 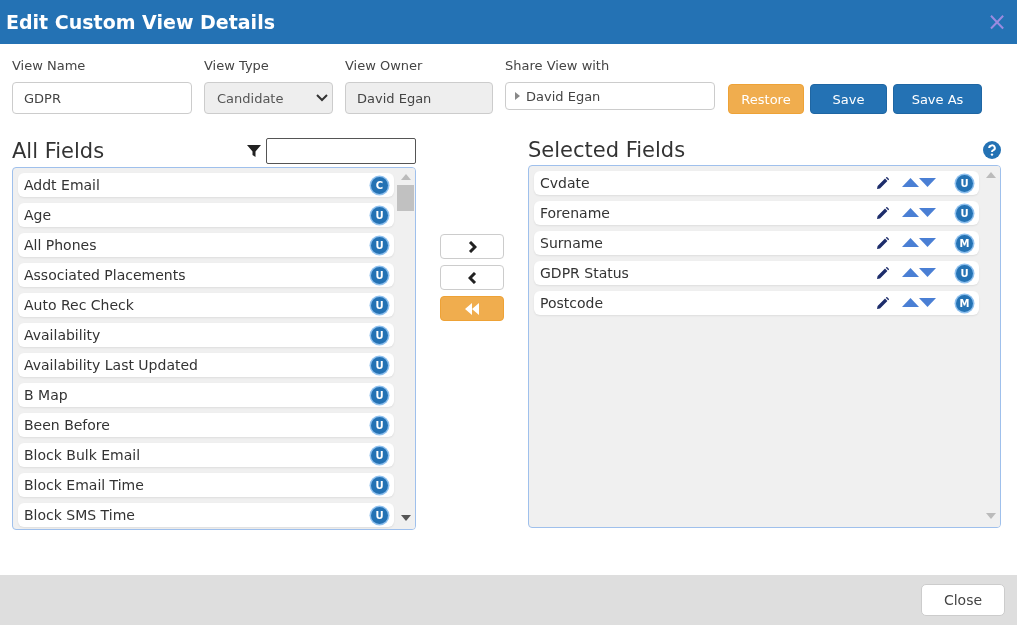 What do you see at coordinates (111, 365) in the screenshot?
I see `field-name: Availability Last Updated` at bounding box center [111, 365].